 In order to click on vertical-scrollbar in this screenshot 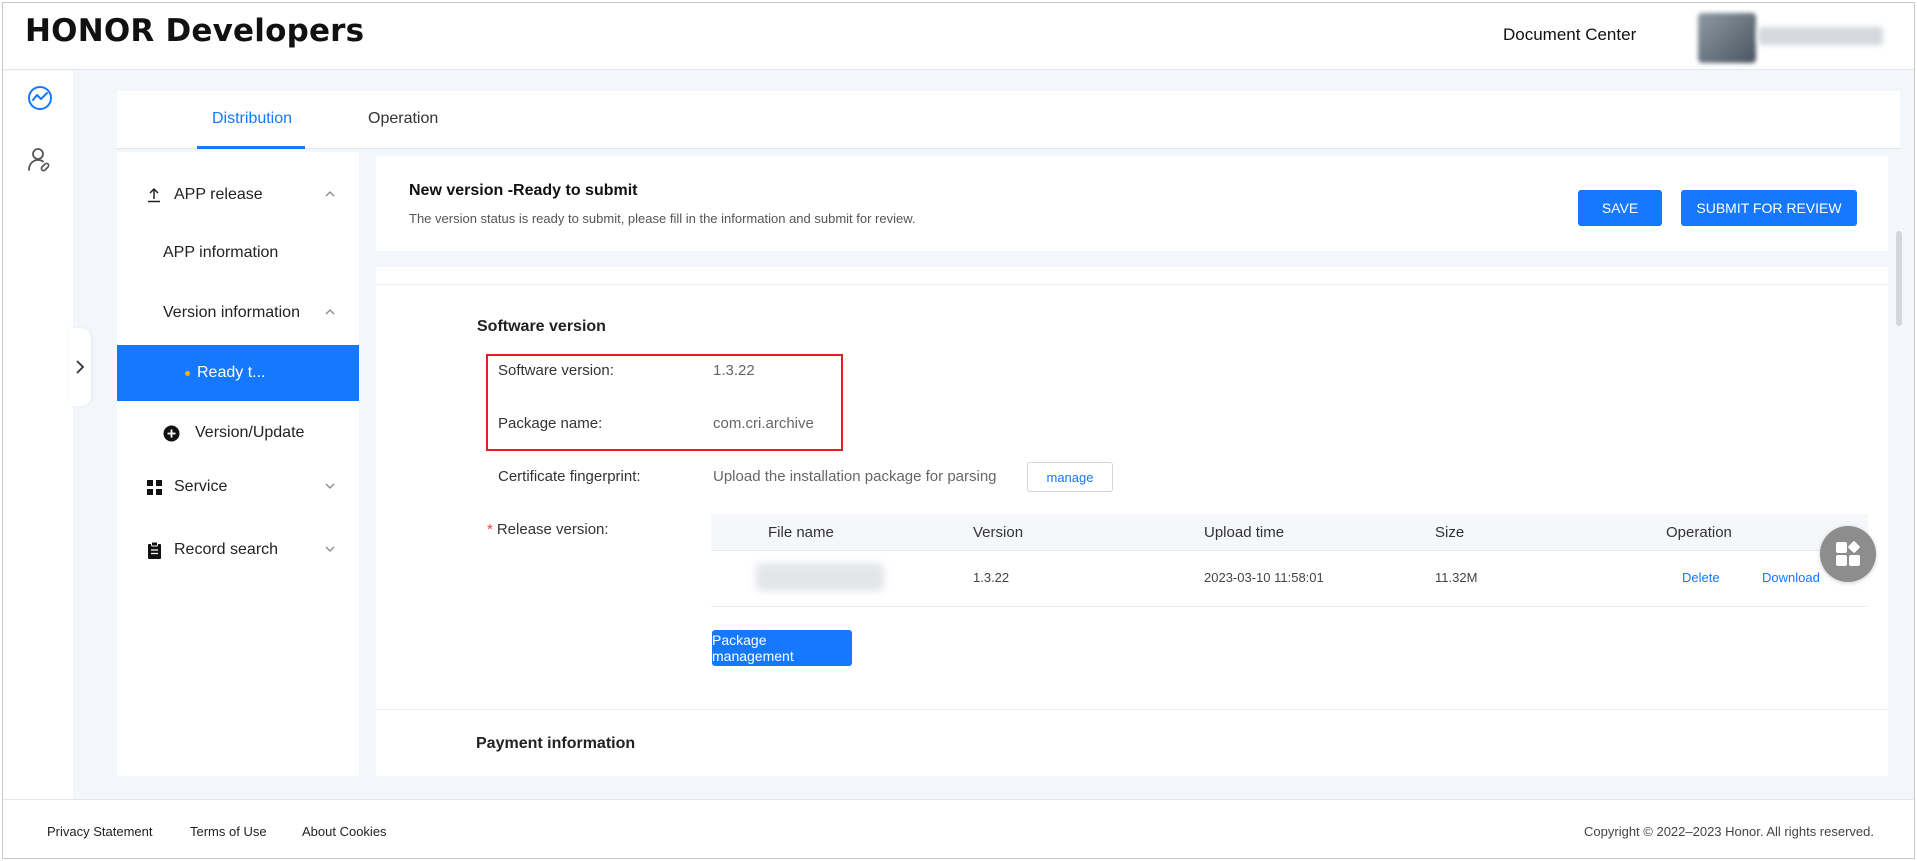, I will do `click(1899, 278)`.